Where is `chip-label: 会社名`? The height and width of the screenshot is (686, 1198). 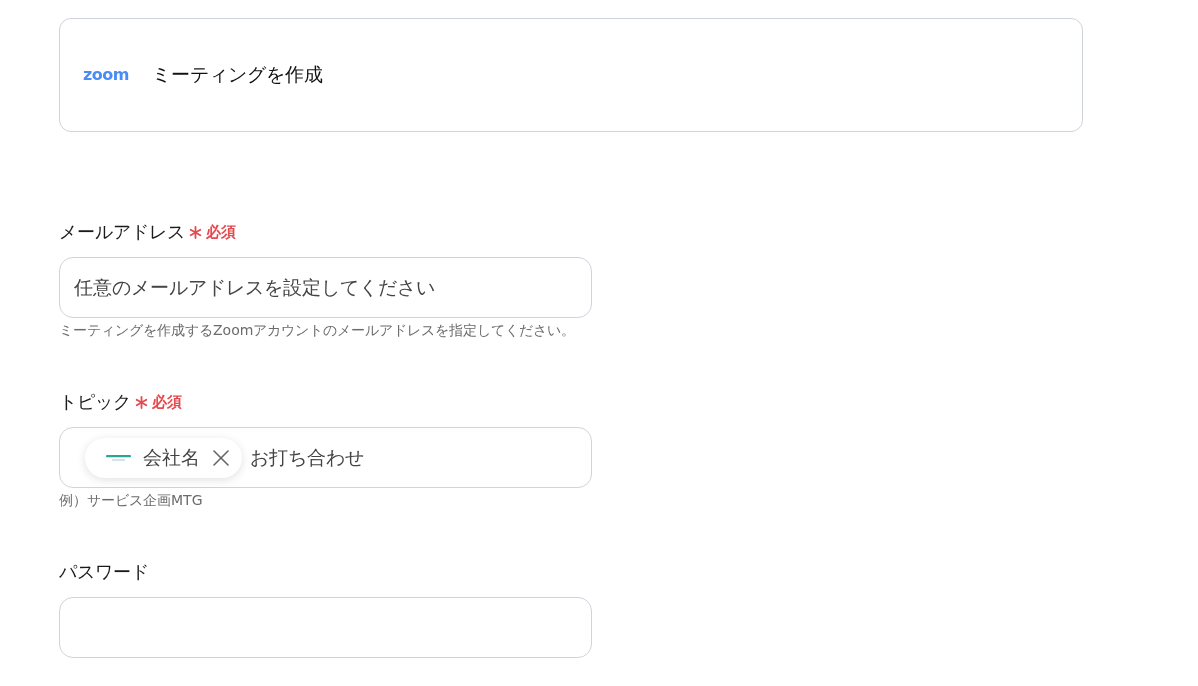
chip-label: 会社名 is located at coordinates (171, 457).